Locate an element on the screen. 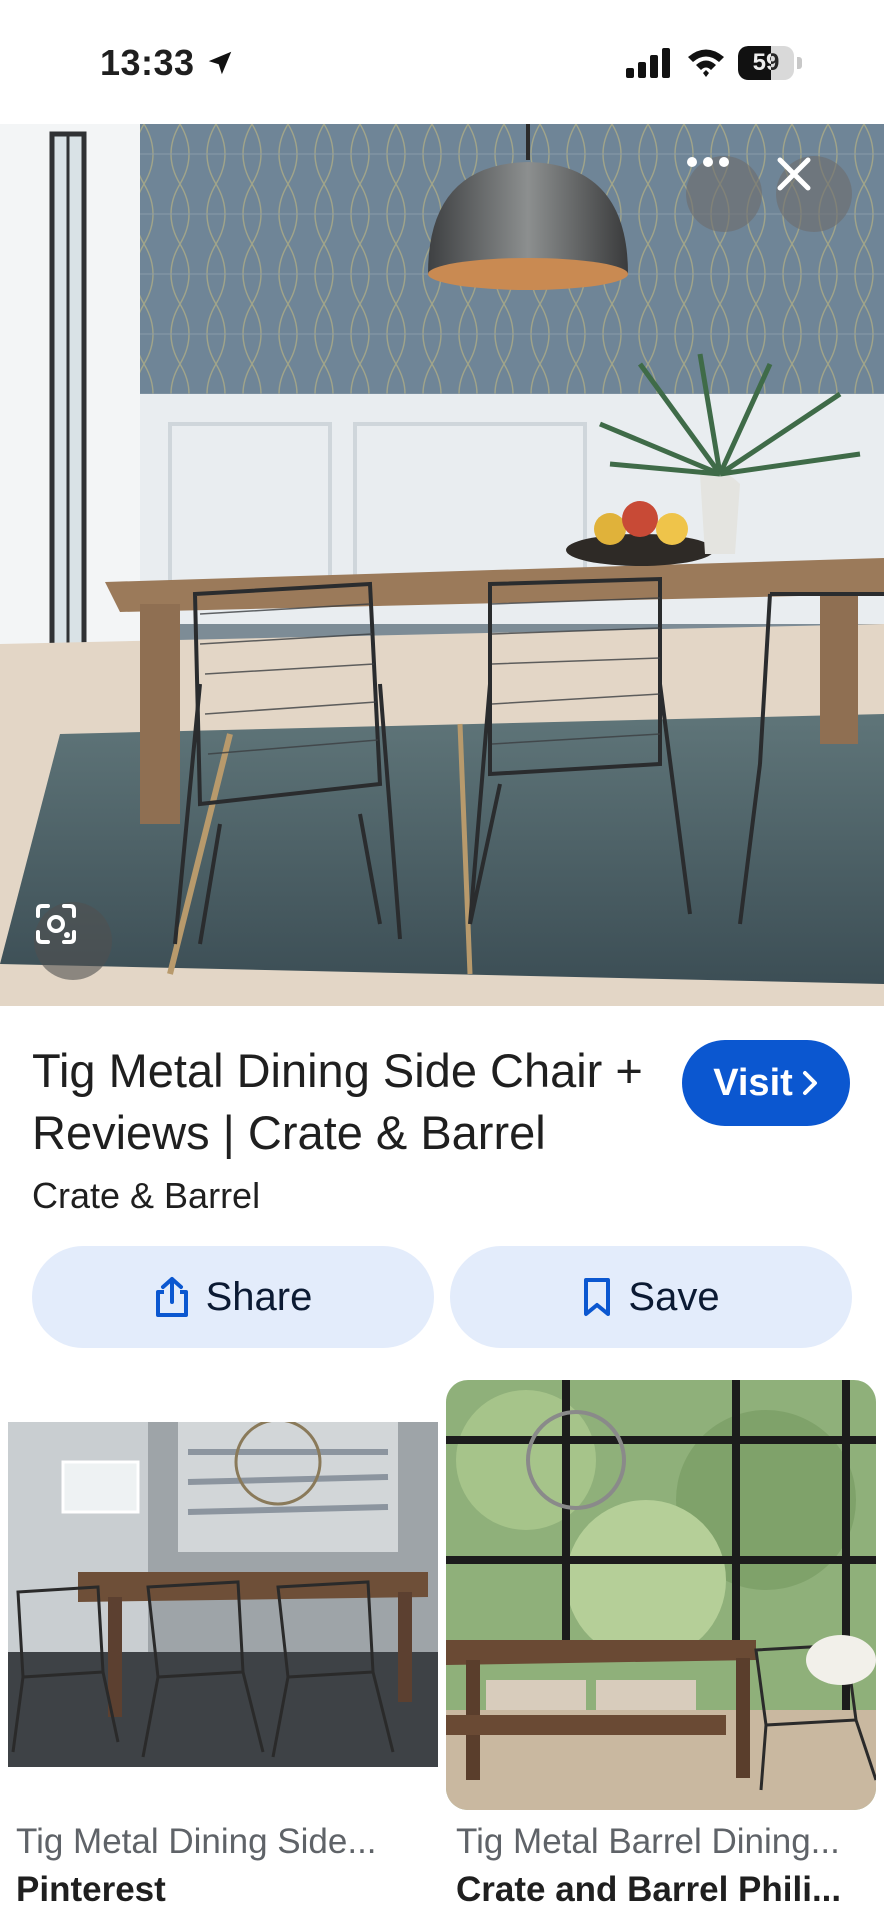 The width and height of the screenshot is (884, 1920). status-time: 13:33 is located at coordinates (147, 62).